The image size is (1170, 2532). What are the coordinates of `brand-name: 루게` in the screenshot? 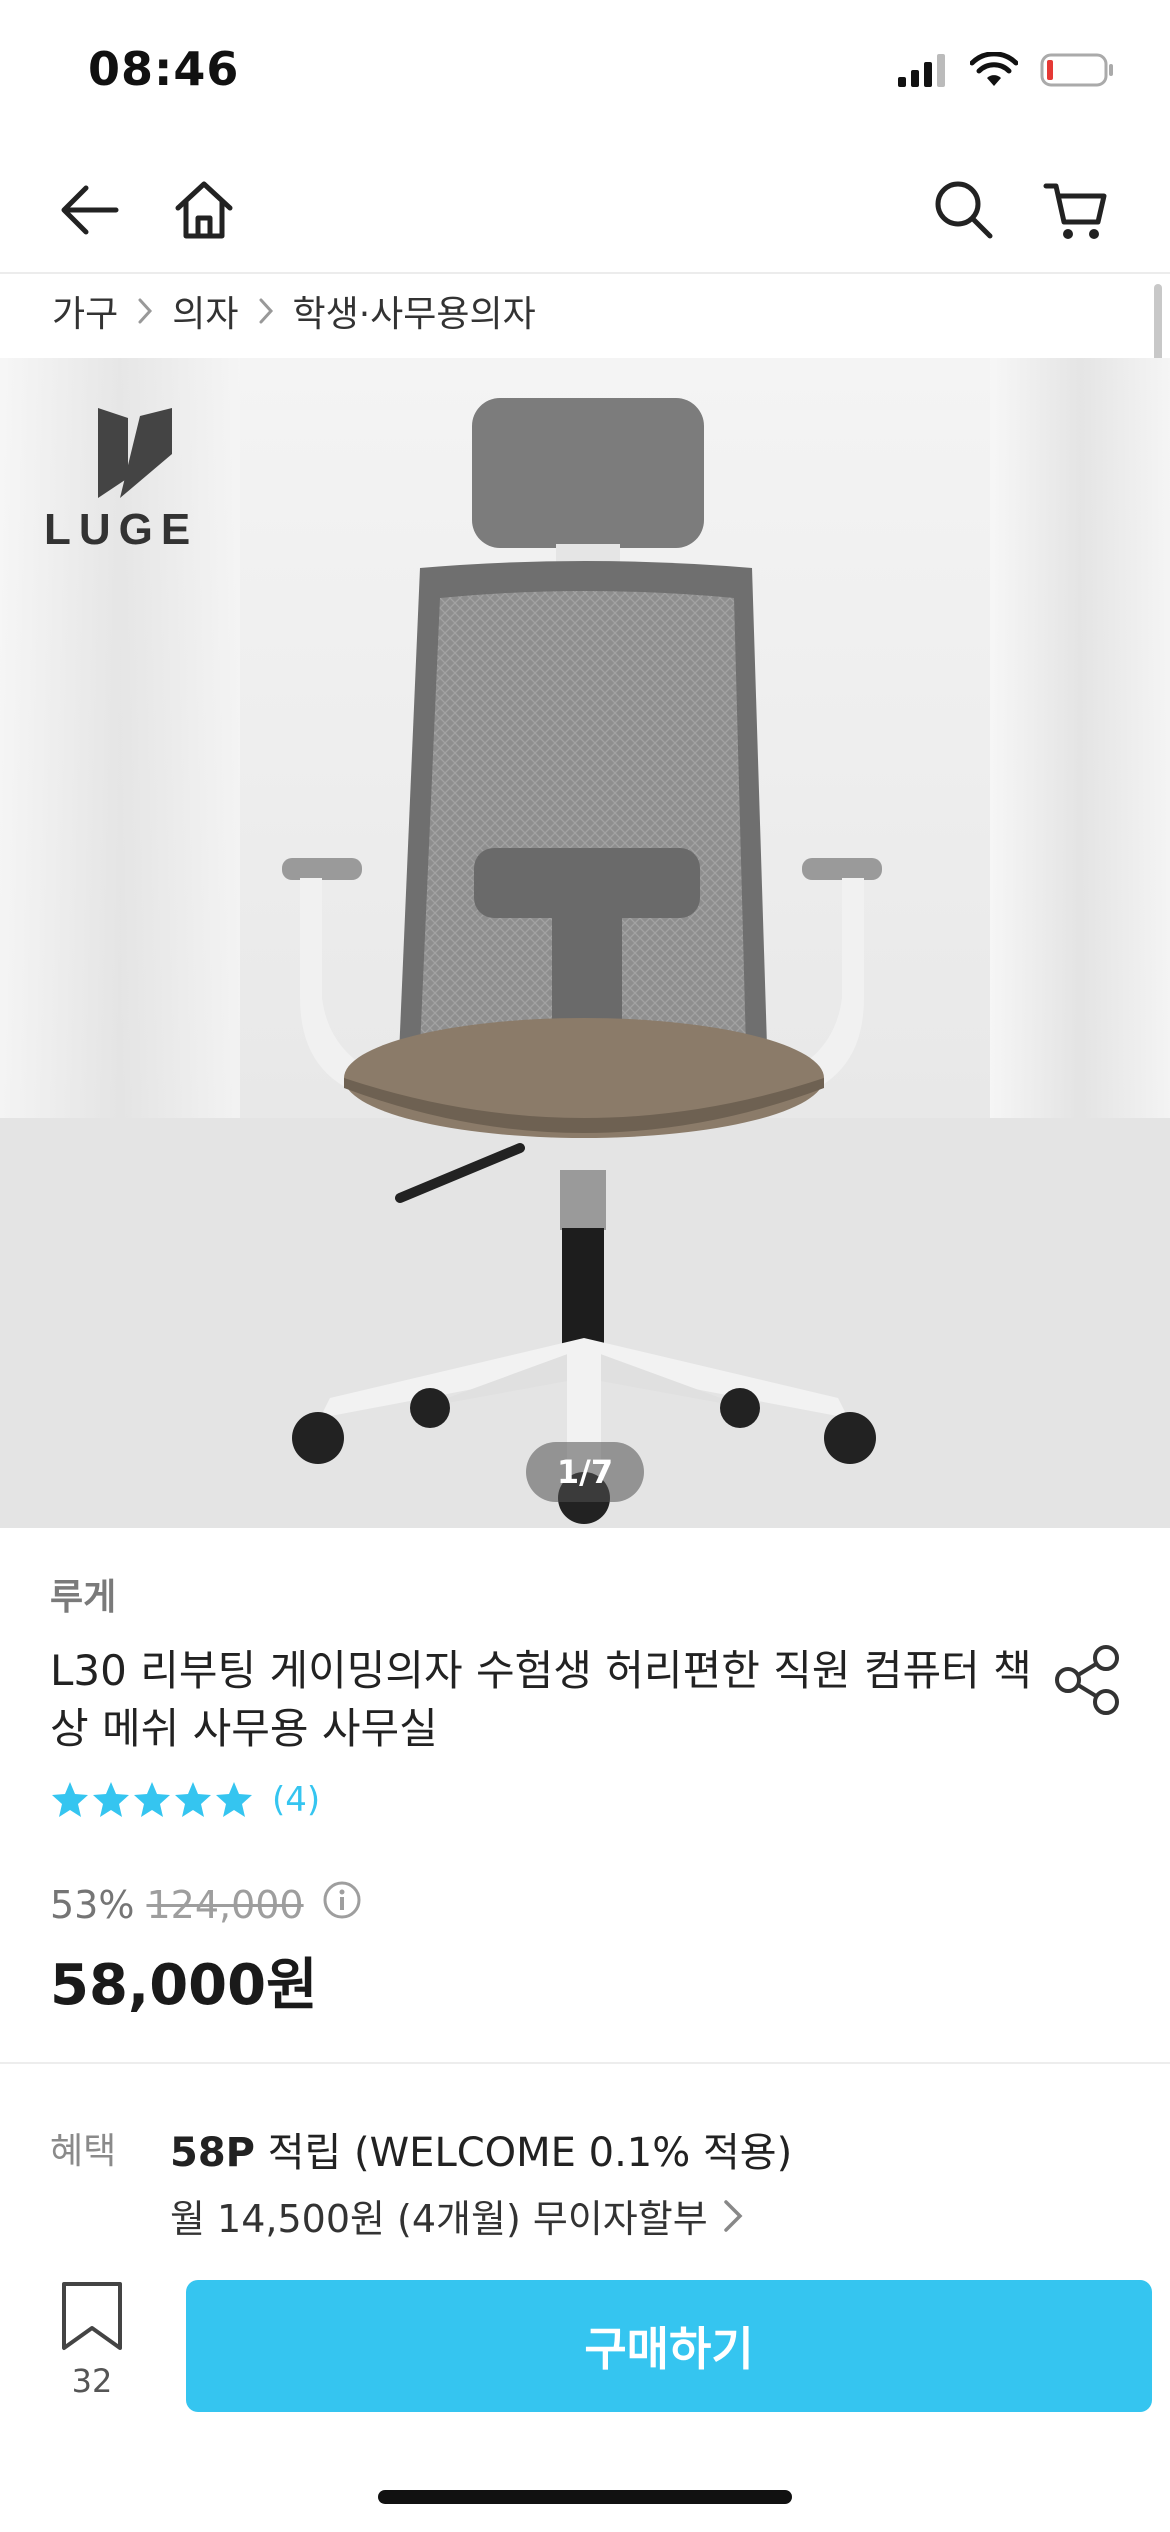 It's located at (83, 1594).